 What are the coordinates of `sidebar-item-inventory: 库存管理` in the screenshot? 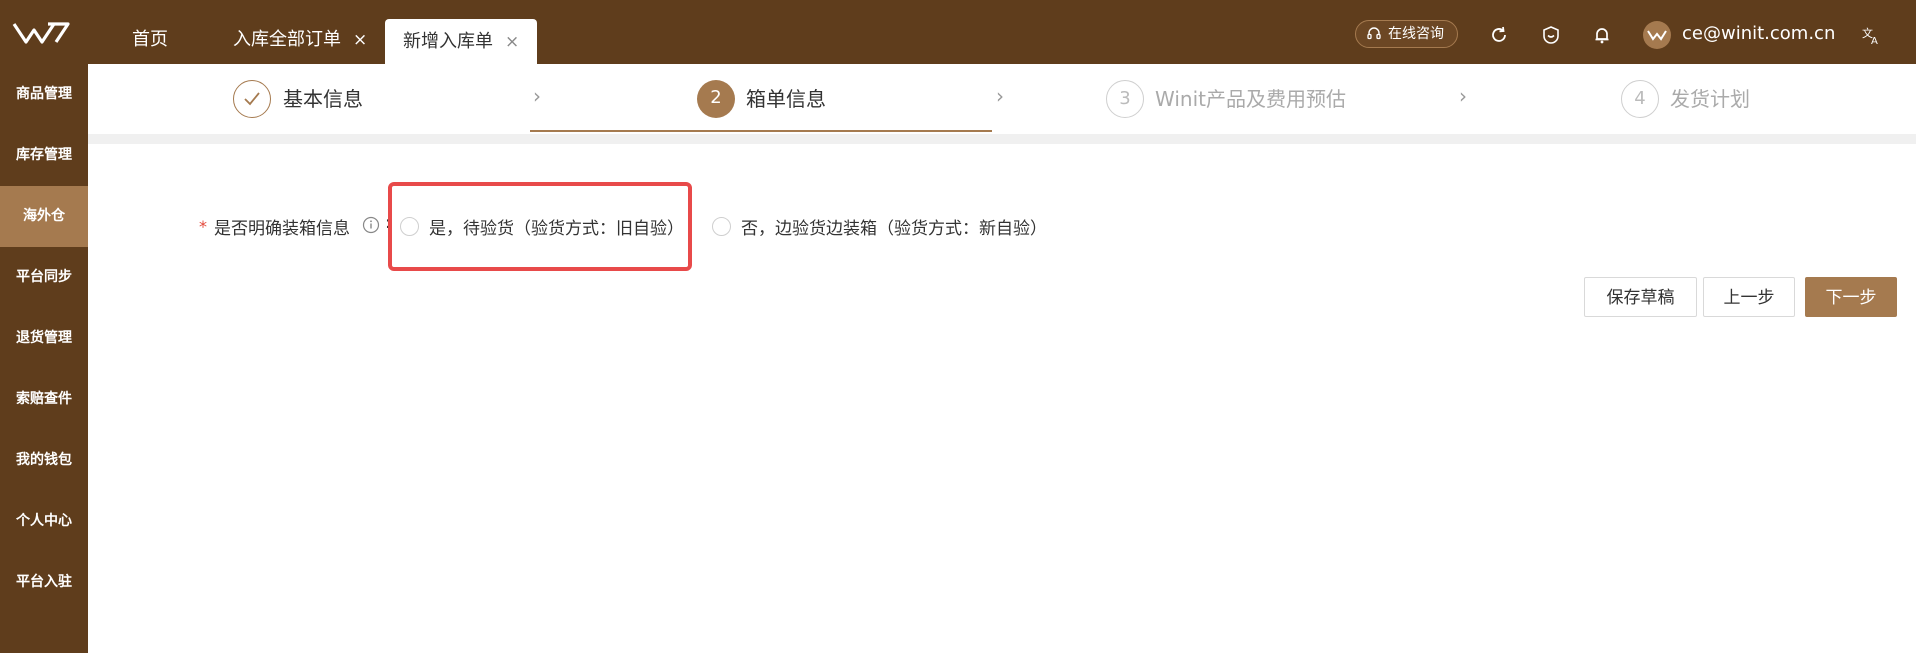 It's located at (44, 155).